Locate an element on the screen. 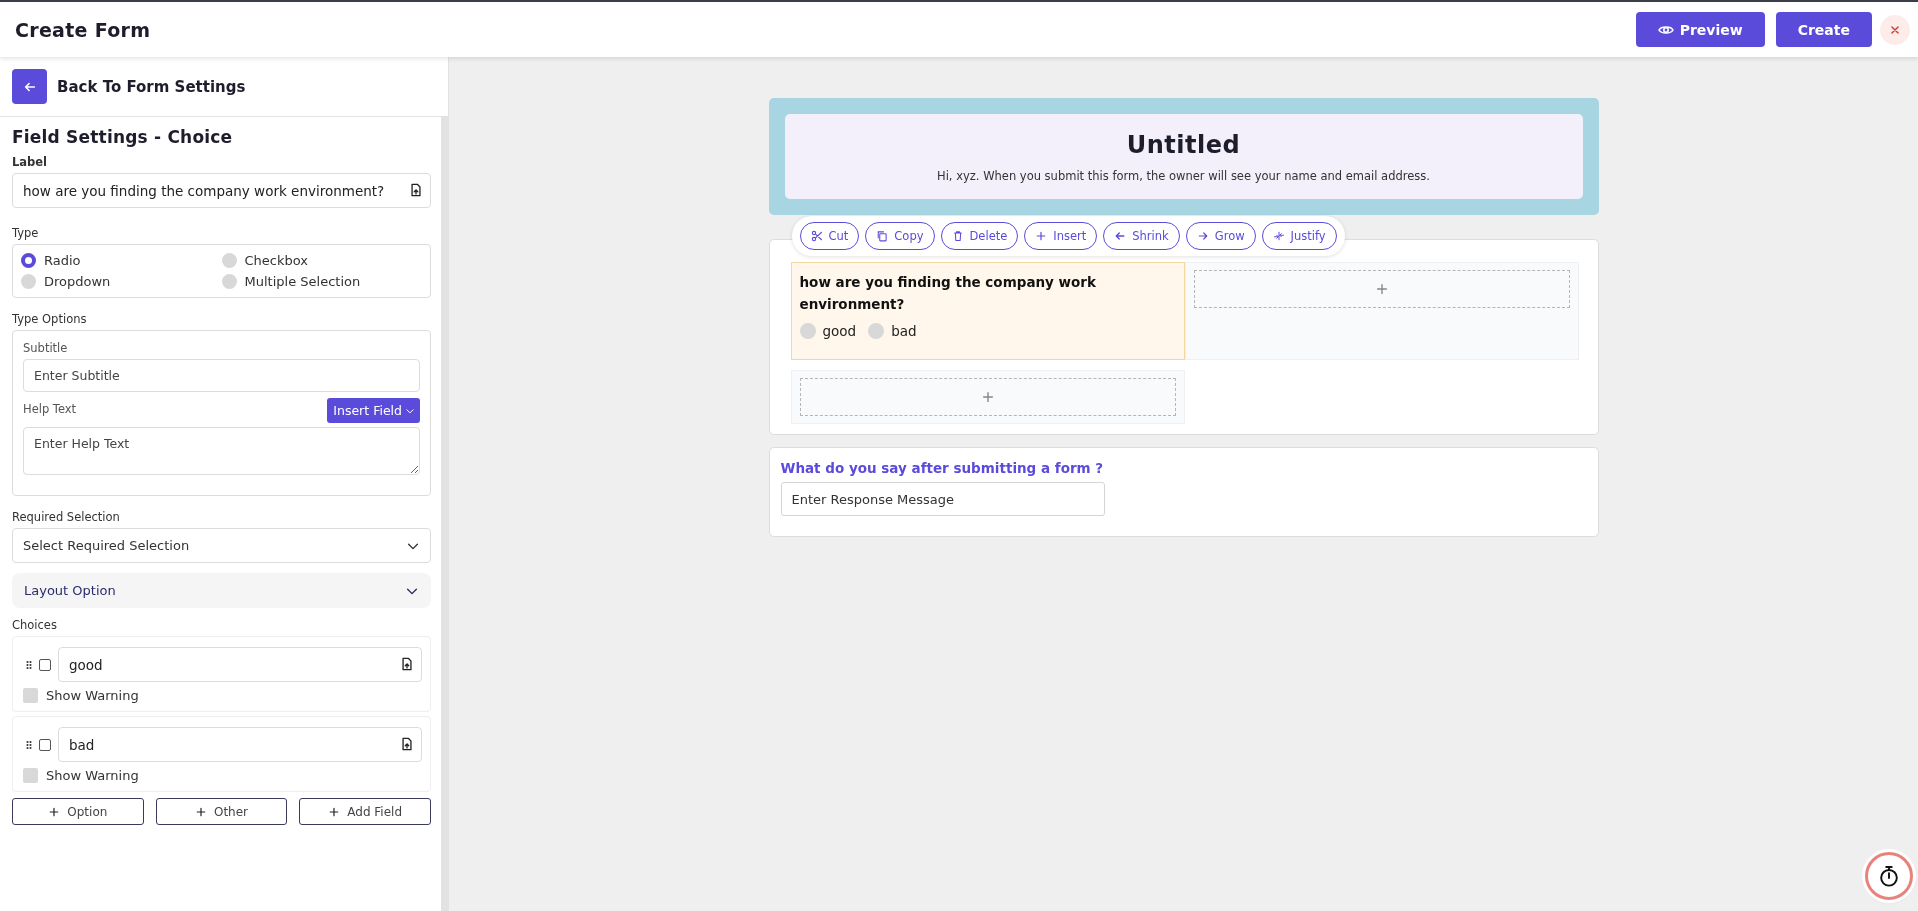  section-heading: Field Settings - Choice is located at coordinates (123, 137).